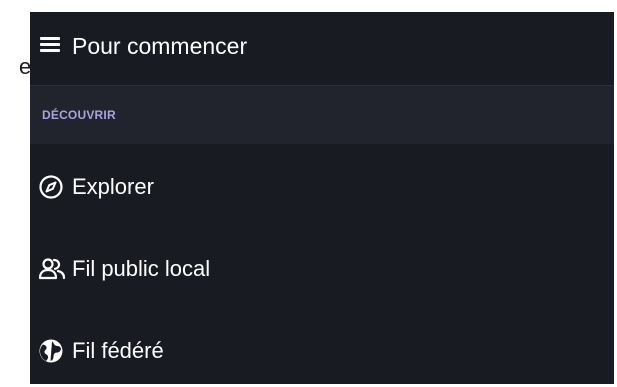 This screenshot has width=617, height=387. What do you see at coordinates (15, 67) in the screenshot?
I see `clipped-edge-text: e` at bounding box center [15, 67].